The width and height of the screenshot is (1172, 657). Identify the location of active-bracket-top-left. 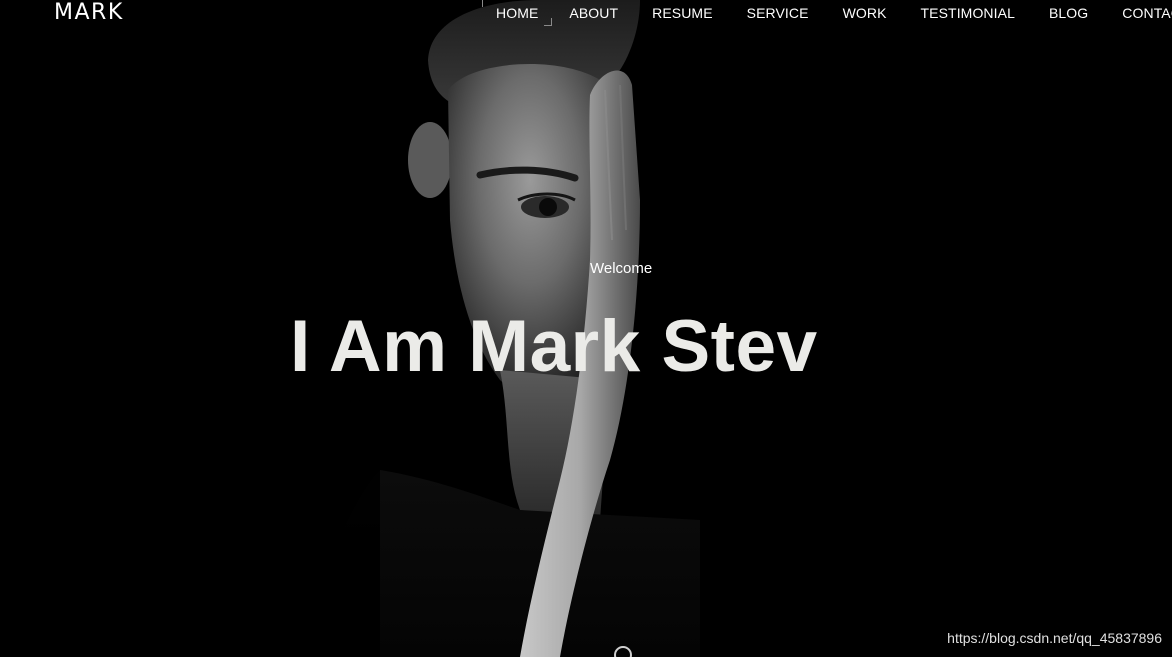
(486, 3).